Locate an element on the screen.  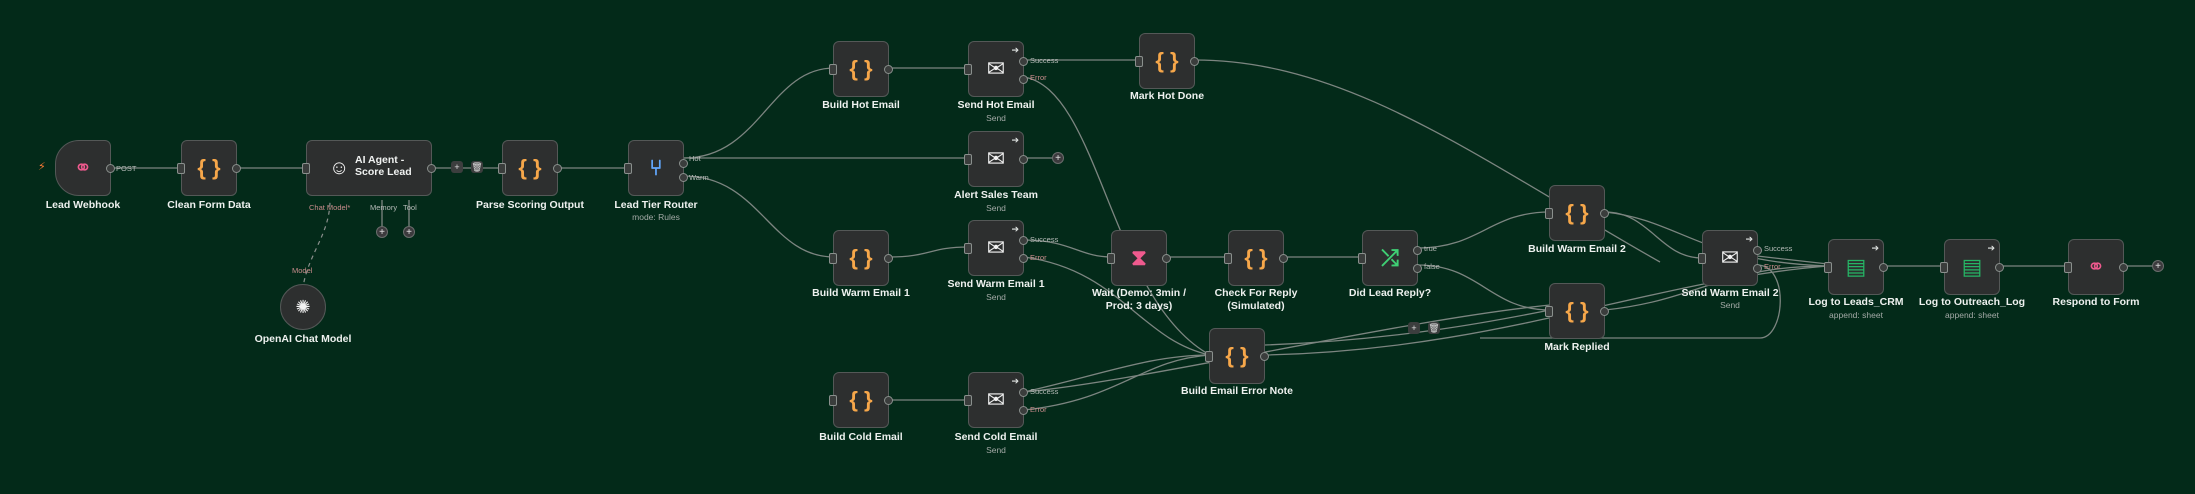
add-tool-button: + is located at coordinates (409, 232).